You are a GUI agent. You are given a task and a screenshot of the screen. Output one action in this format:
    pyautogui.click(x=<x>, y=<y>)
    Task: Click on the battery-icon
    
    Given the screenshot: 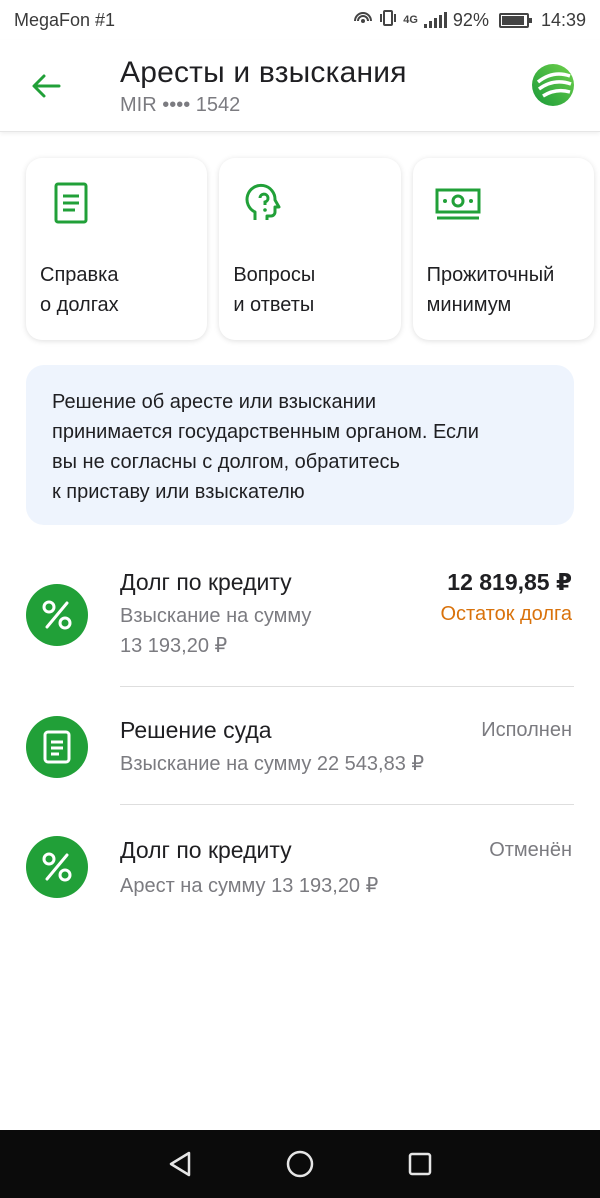 What is the action you would take?
    pyautogui.click(x=515, y=20)
    